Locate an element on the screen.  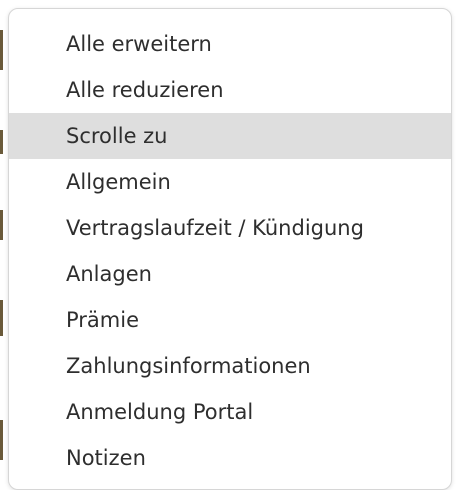
menu-item-attachments: Anlagen is located at coordinates (230, 274).